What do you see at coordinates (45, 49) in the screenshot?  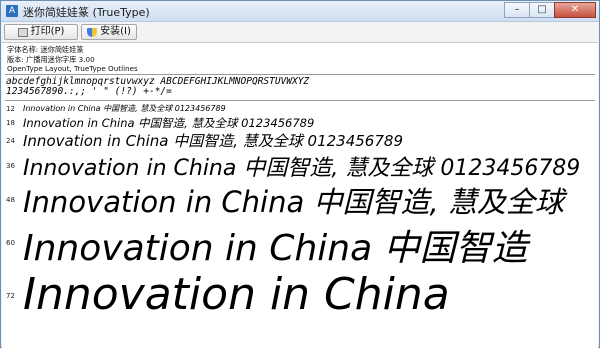 I see `font-name-line: 字体名称: 迷你简娃娃篆` at bounding box center [45, 49].